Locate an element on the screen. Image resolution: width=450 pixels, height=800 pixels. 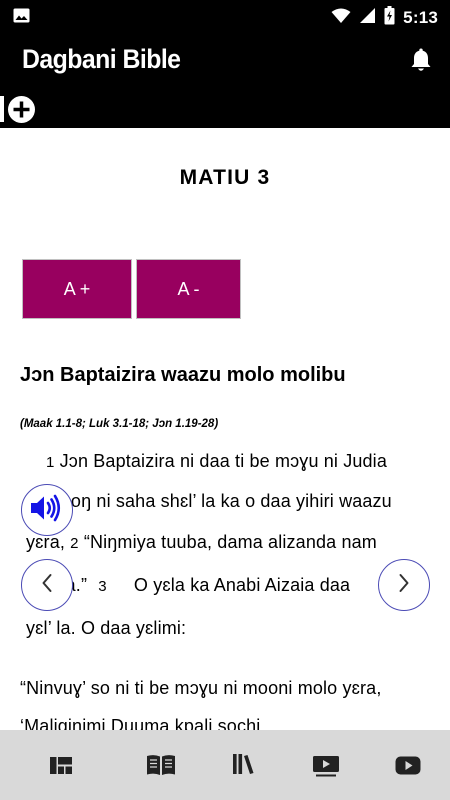
add-circle-icon is located at coordinates (21, 109).